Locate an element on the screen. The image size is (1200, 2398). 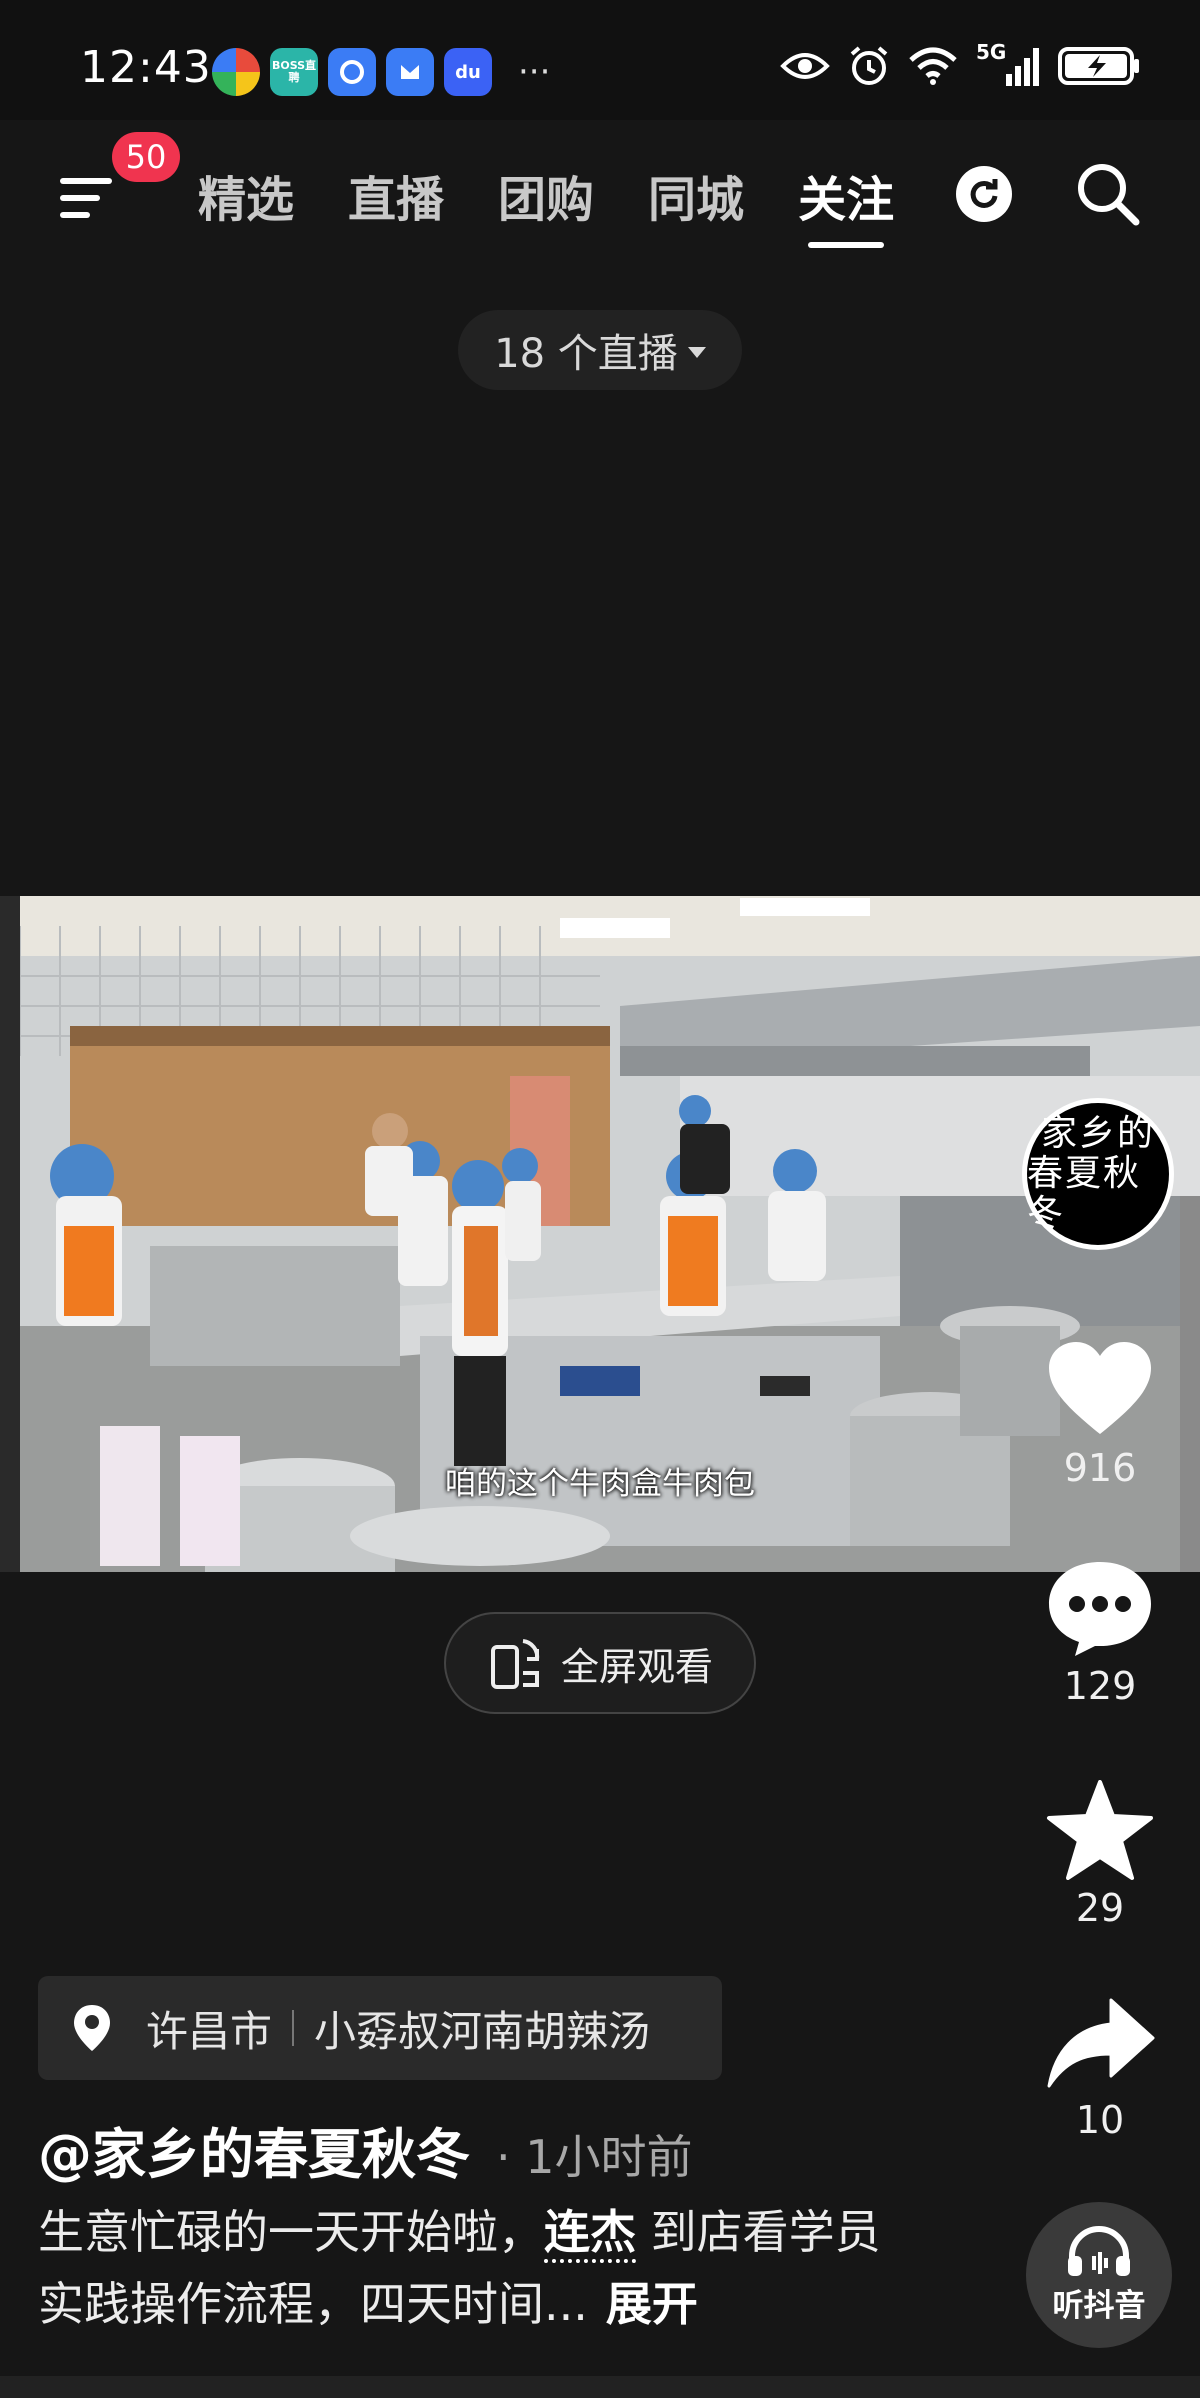
favorite-button: 29 is located at coordinates (1100, 1855).